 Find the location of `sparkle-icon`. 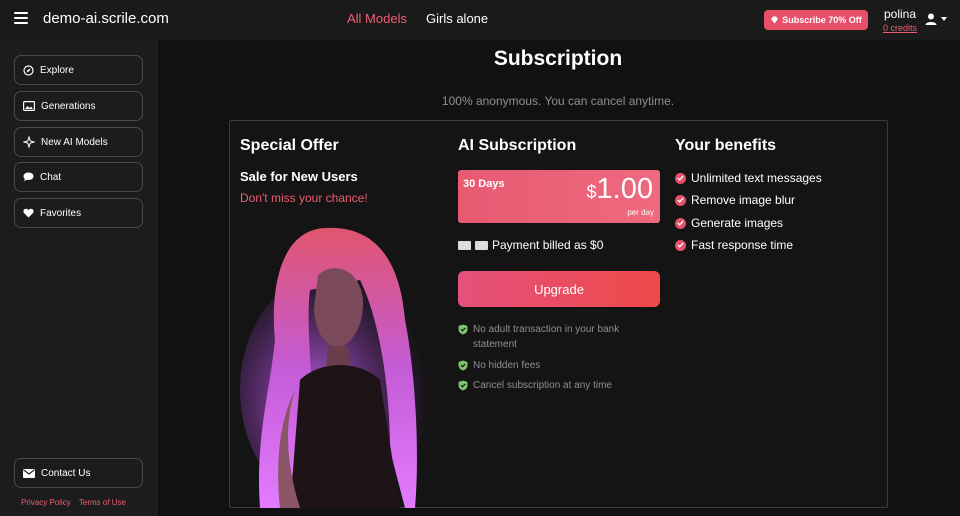

sparkle-icon is located at coordinates (29, 142).